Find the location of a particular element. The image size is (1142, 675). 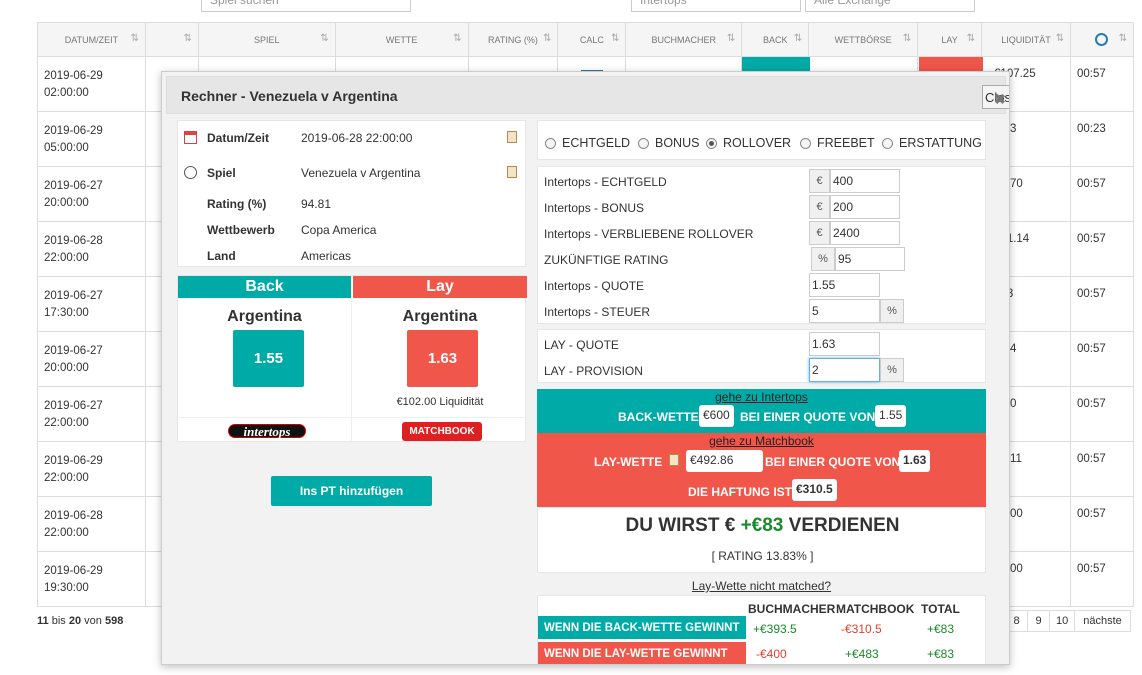

column-header: BACK ⇅ is located at coordinates (775, 39).